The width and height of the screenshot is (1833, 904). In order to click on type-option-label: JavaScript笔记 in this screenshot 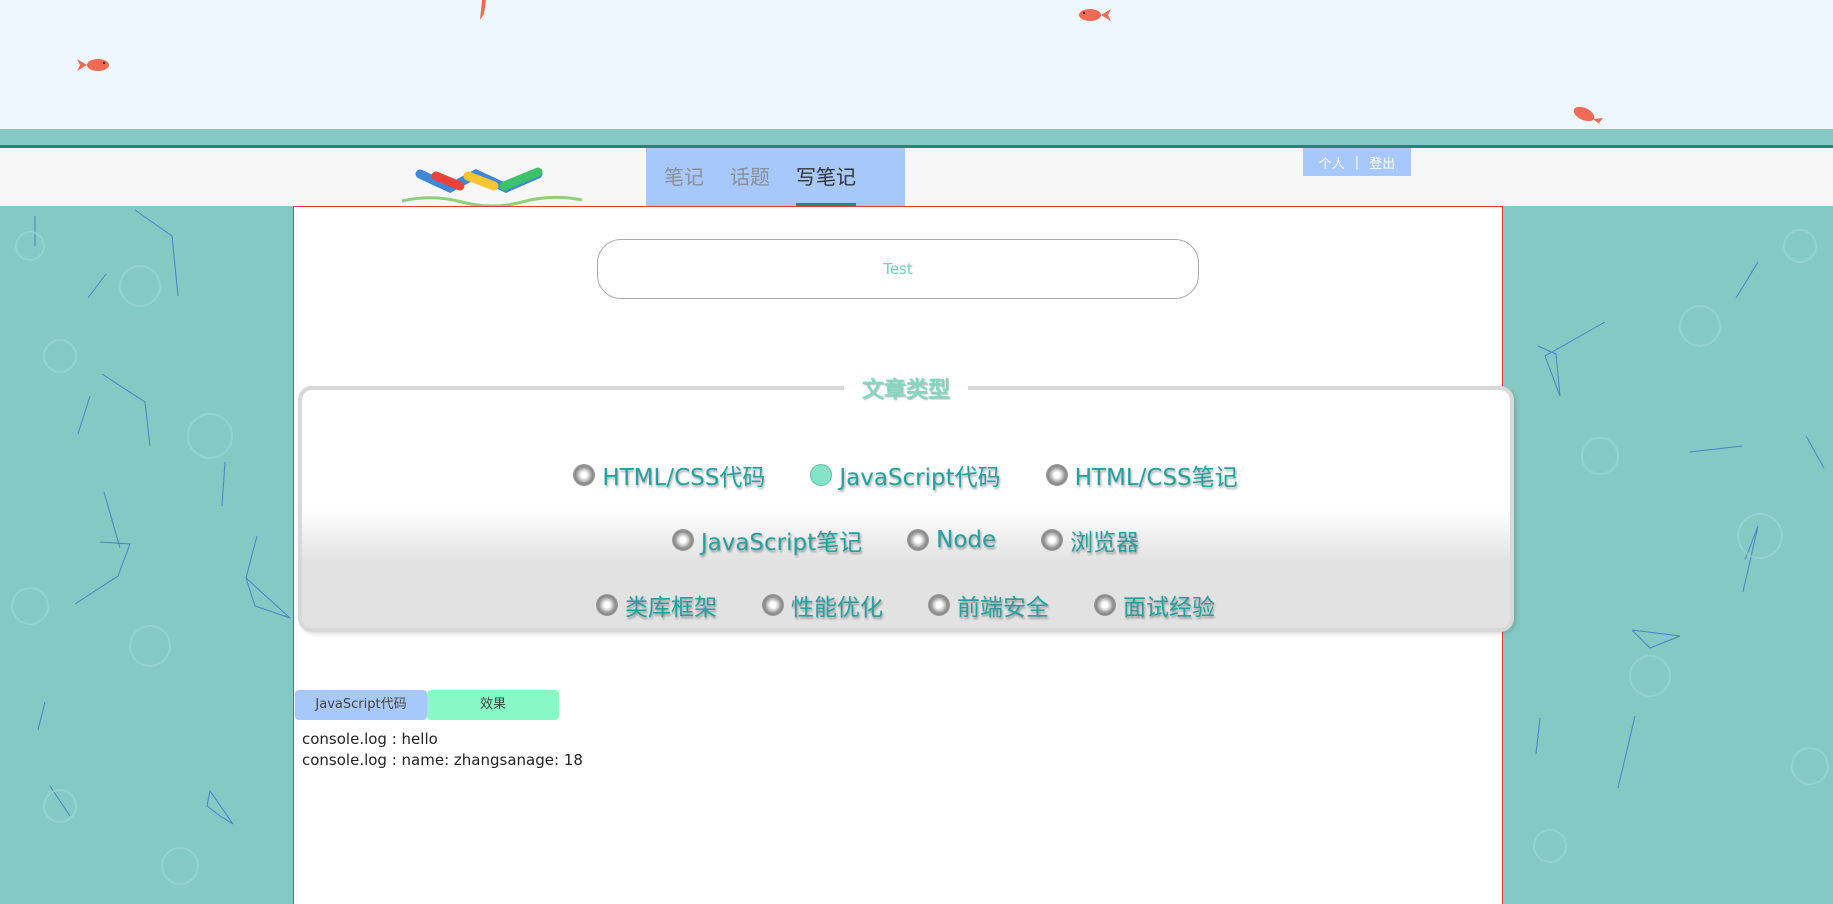, I will do `click(781, 543)`.